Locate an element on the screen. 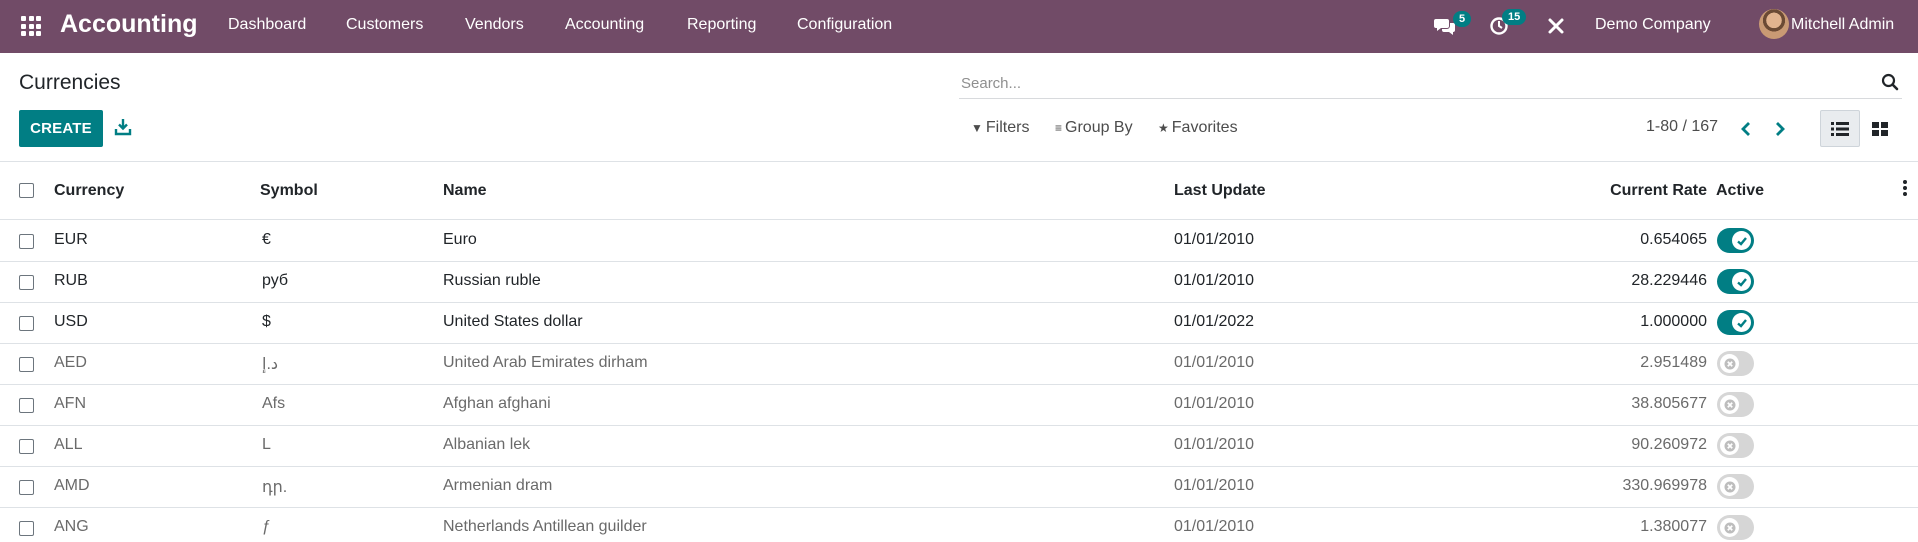  cell-name: Armenian dram is located at coordinates (498, 485).